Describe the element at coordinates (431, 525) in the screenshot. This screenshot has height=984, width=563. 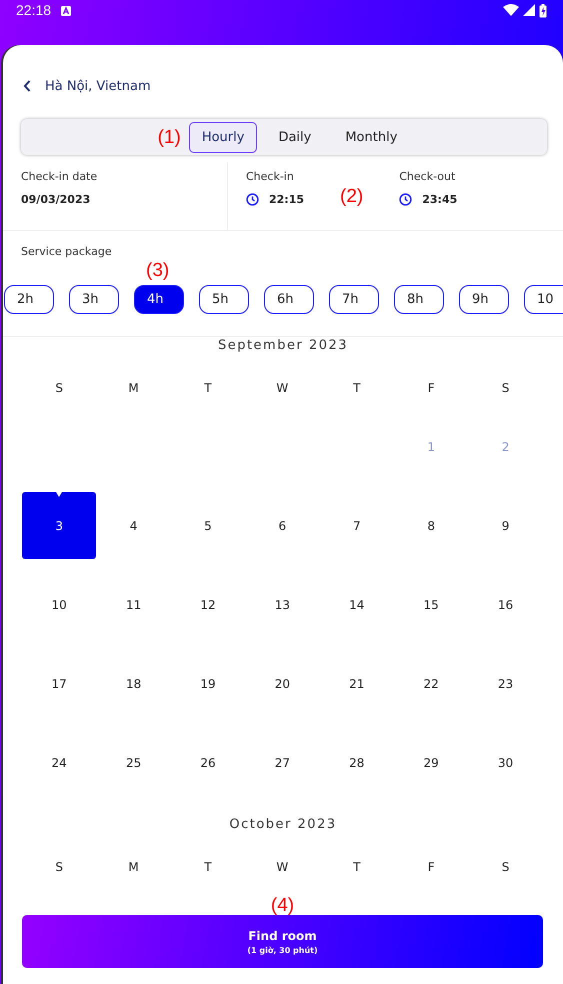
I see `calendar-day: 8` at that location.